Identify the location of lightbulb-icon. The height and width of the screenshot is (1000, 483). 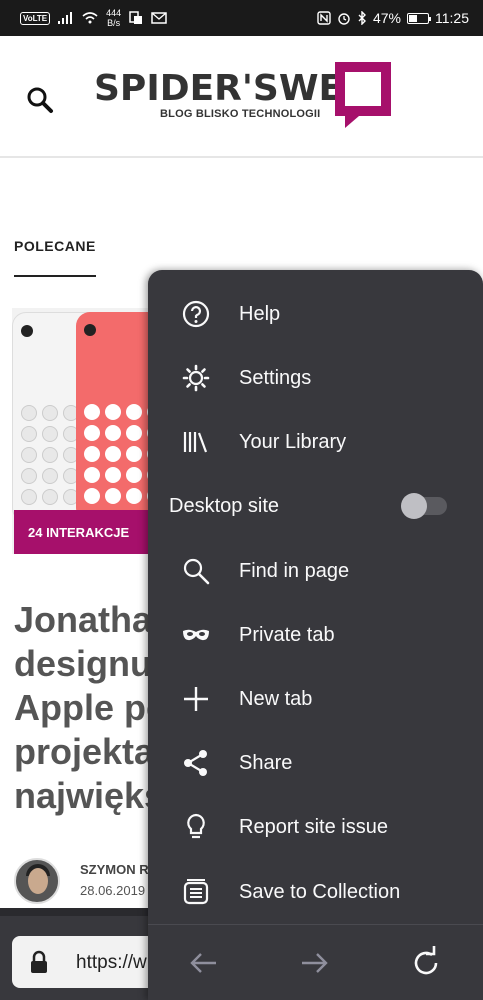
(196, 827).